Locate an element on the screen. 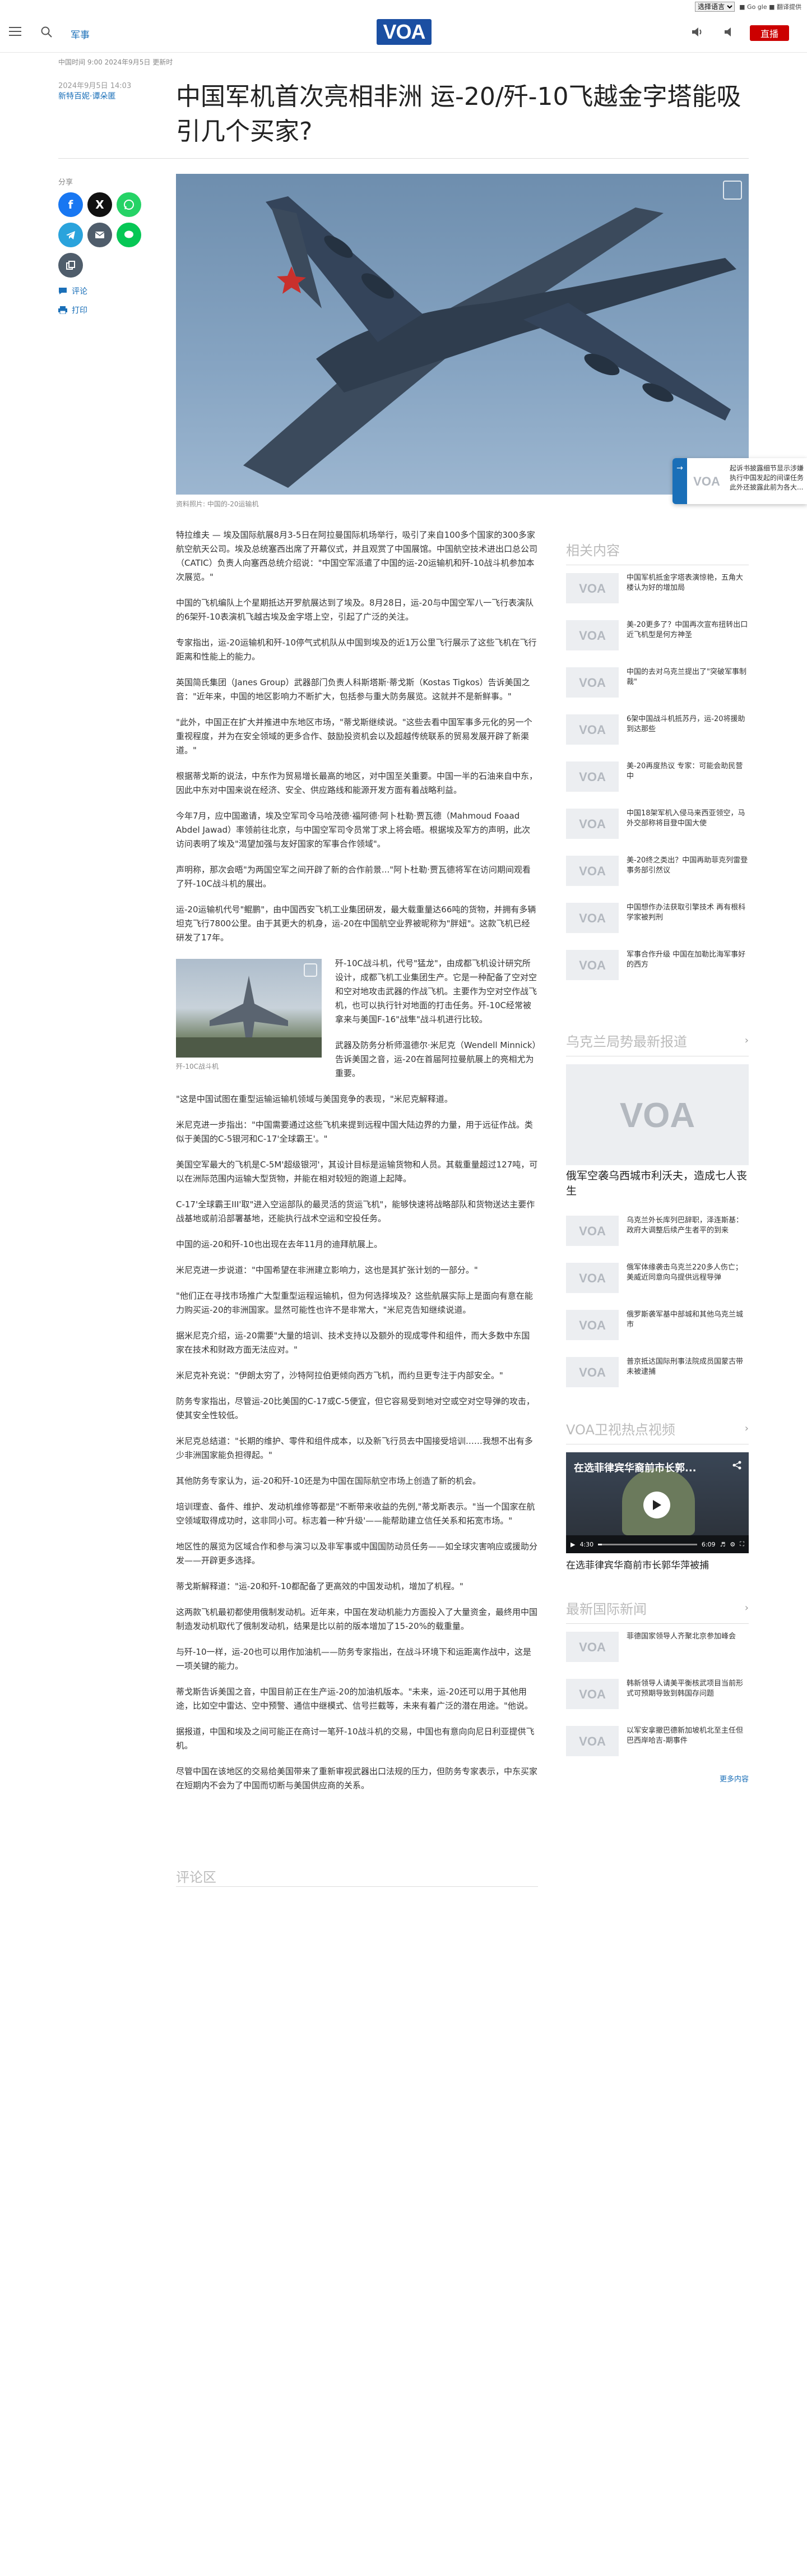 The height and width of the screenshot is (2576, 807). hero-image is located at coordinates (462, 334).